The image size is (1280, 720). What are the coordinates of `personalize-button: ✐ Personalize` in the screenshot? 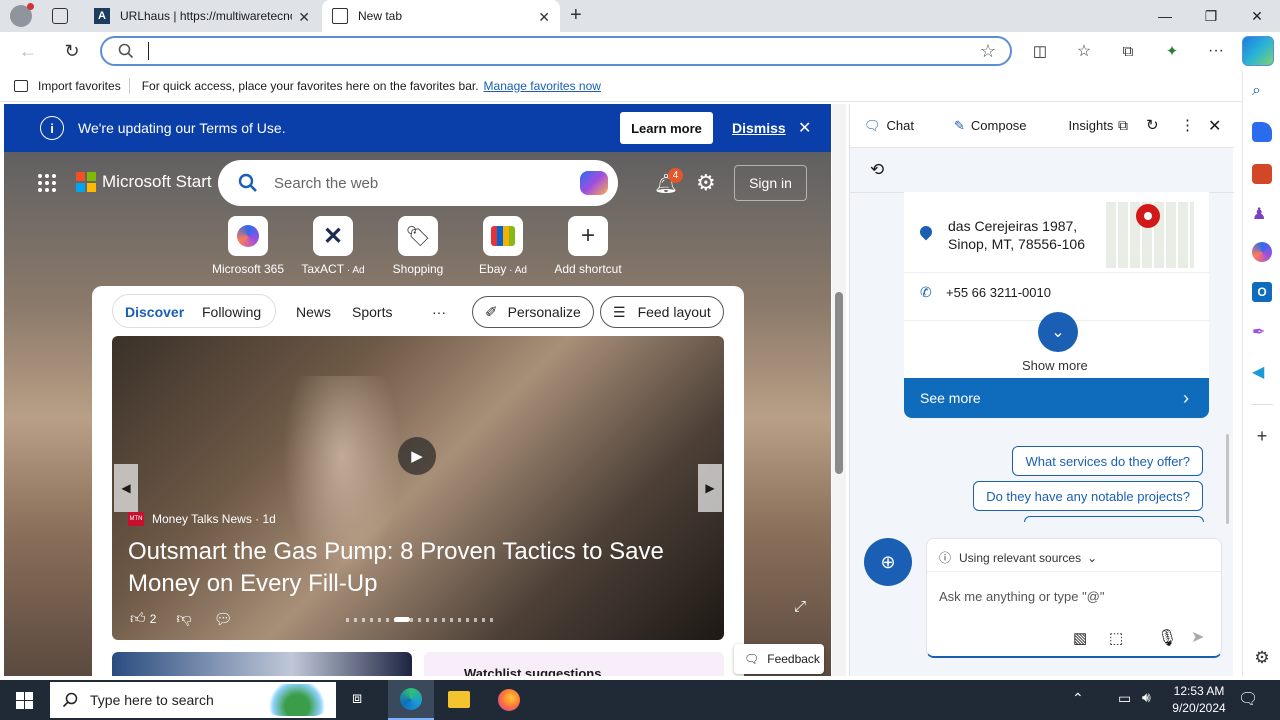 It's located at (533, 312).